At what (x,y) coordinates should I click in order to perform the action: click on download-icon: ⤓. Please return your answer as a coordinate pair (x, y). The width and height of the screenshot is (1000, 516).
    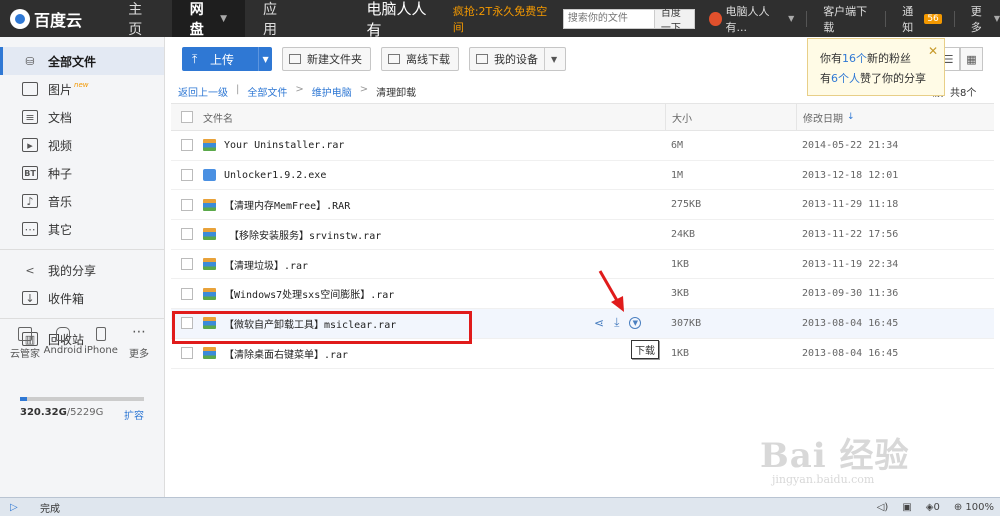
    Looking at the image, I should click on (616, 322).